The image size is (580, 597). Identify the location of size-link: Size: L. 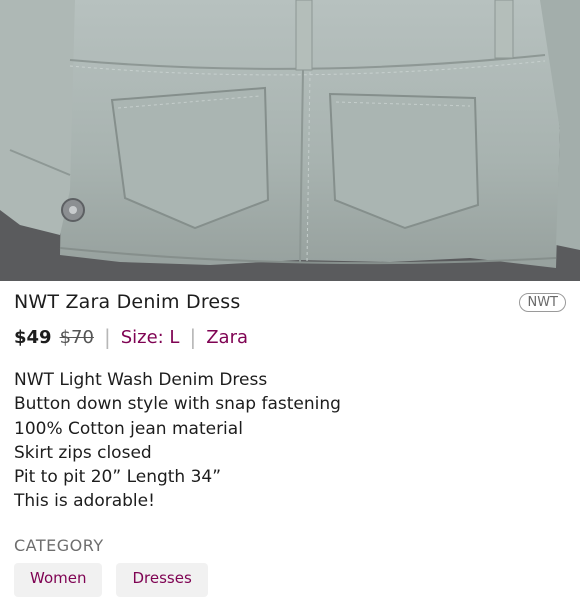
(150, 337).